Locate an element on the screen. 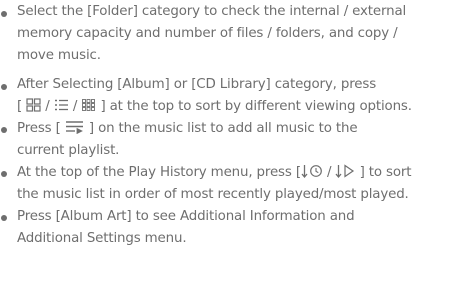  bracket-open-text: [ is located at coordinates (22, 106).